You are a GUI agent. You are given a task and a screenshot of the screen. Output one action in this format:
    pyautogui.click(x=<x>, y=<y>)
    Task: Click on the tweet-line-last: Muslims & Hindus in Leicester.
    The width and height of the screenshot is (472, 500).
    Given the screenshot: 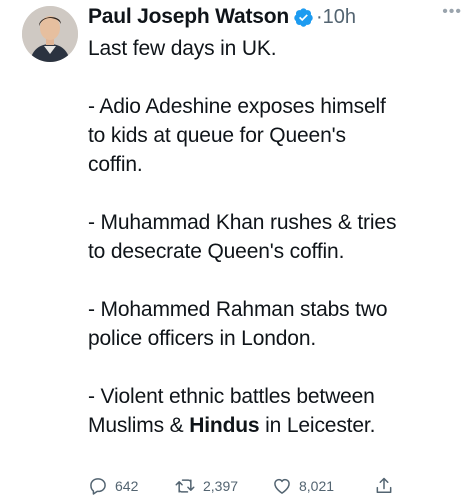 What is the action you would take?
    pyautogui.click(x=273, y=425)
    